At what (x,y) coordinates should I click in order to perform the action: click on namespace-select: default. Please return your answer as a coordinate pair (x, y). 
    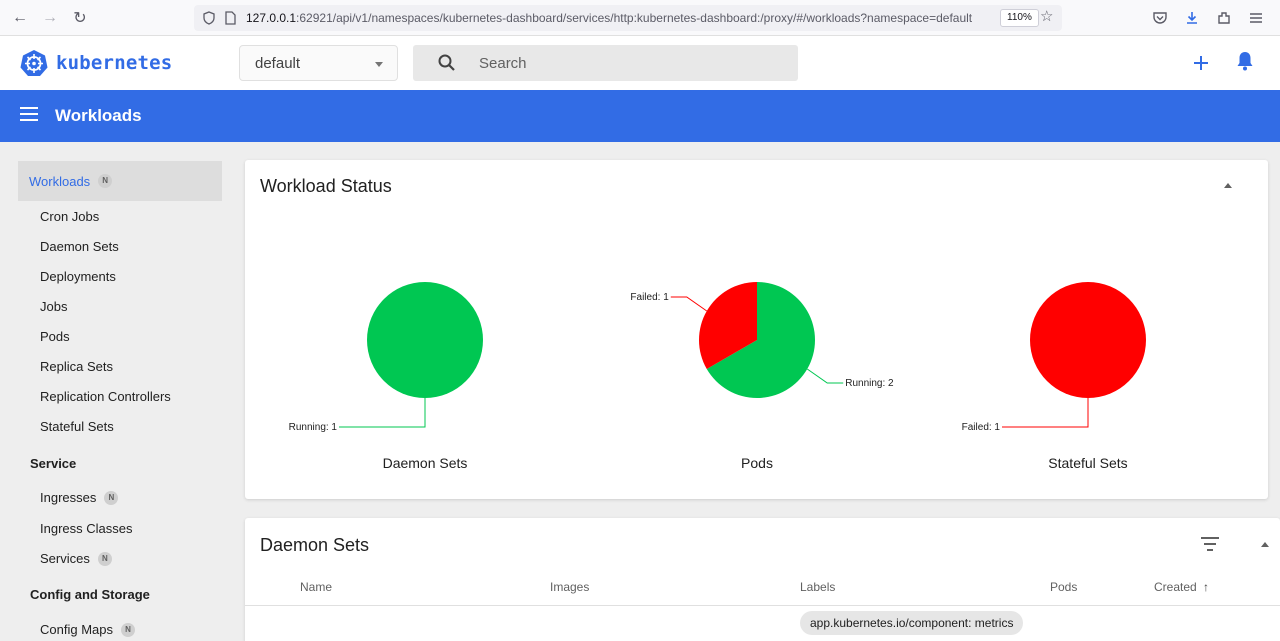
    Looking at the image, I should click on (318, 63).